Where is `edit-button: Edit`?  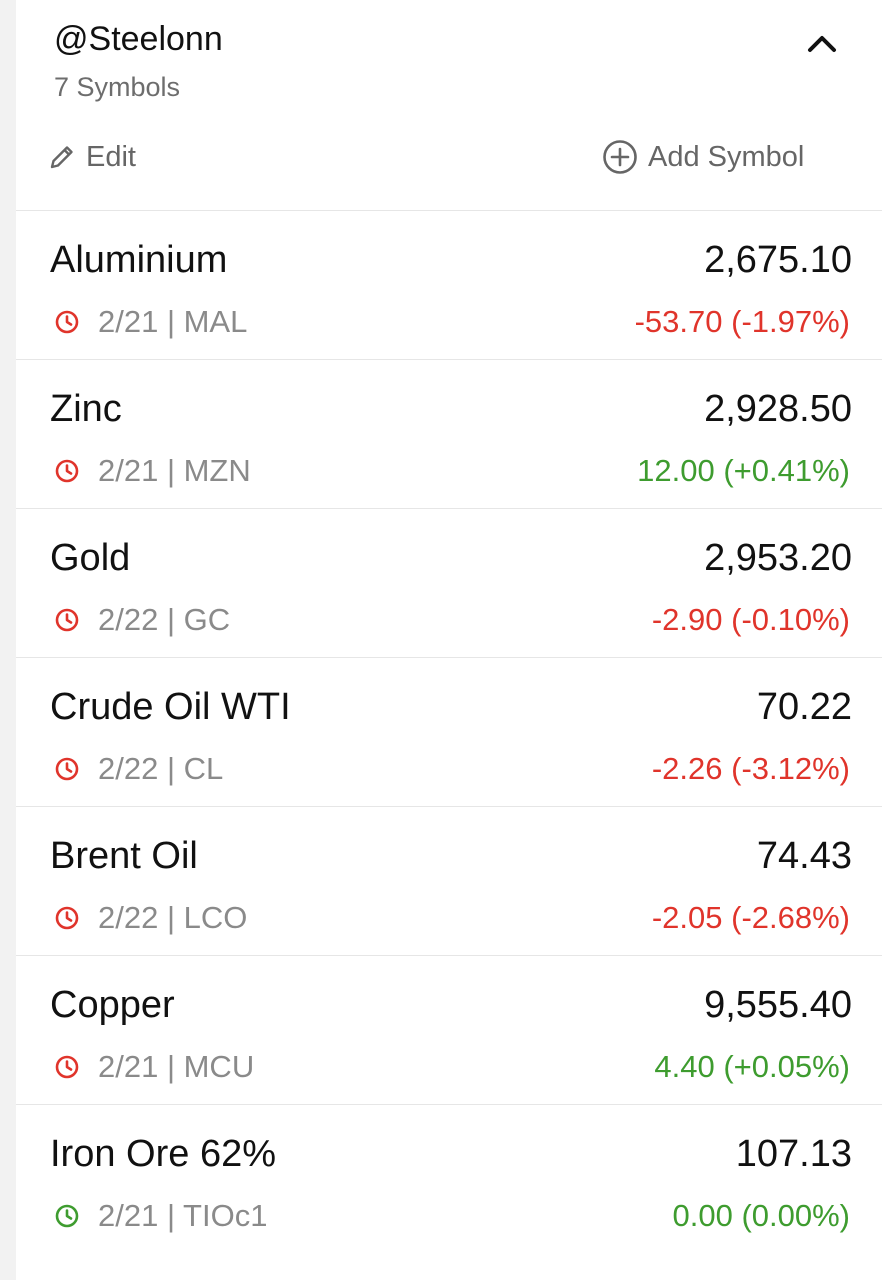
edit-button: Edit is located at coordinates (92, 157).